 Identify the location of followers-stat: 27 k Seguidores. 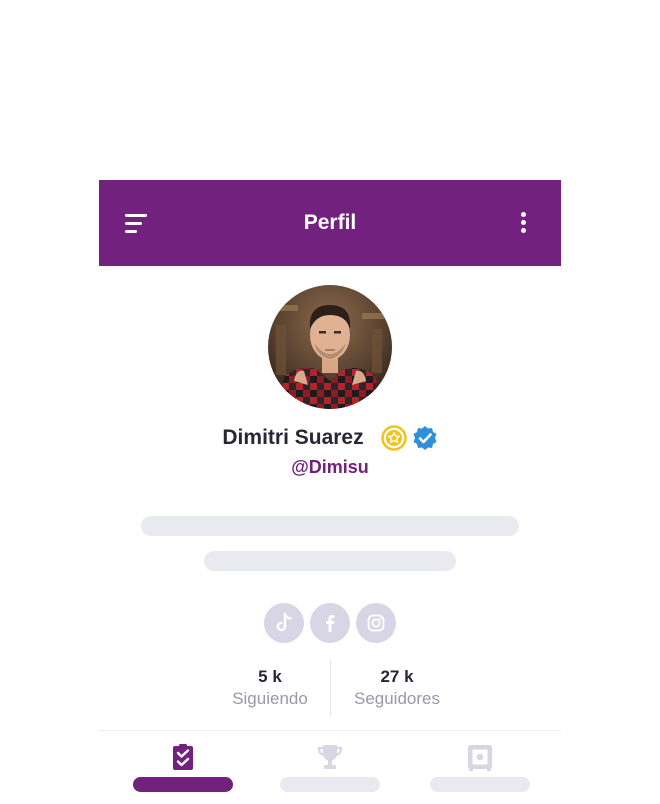
(397, 685).